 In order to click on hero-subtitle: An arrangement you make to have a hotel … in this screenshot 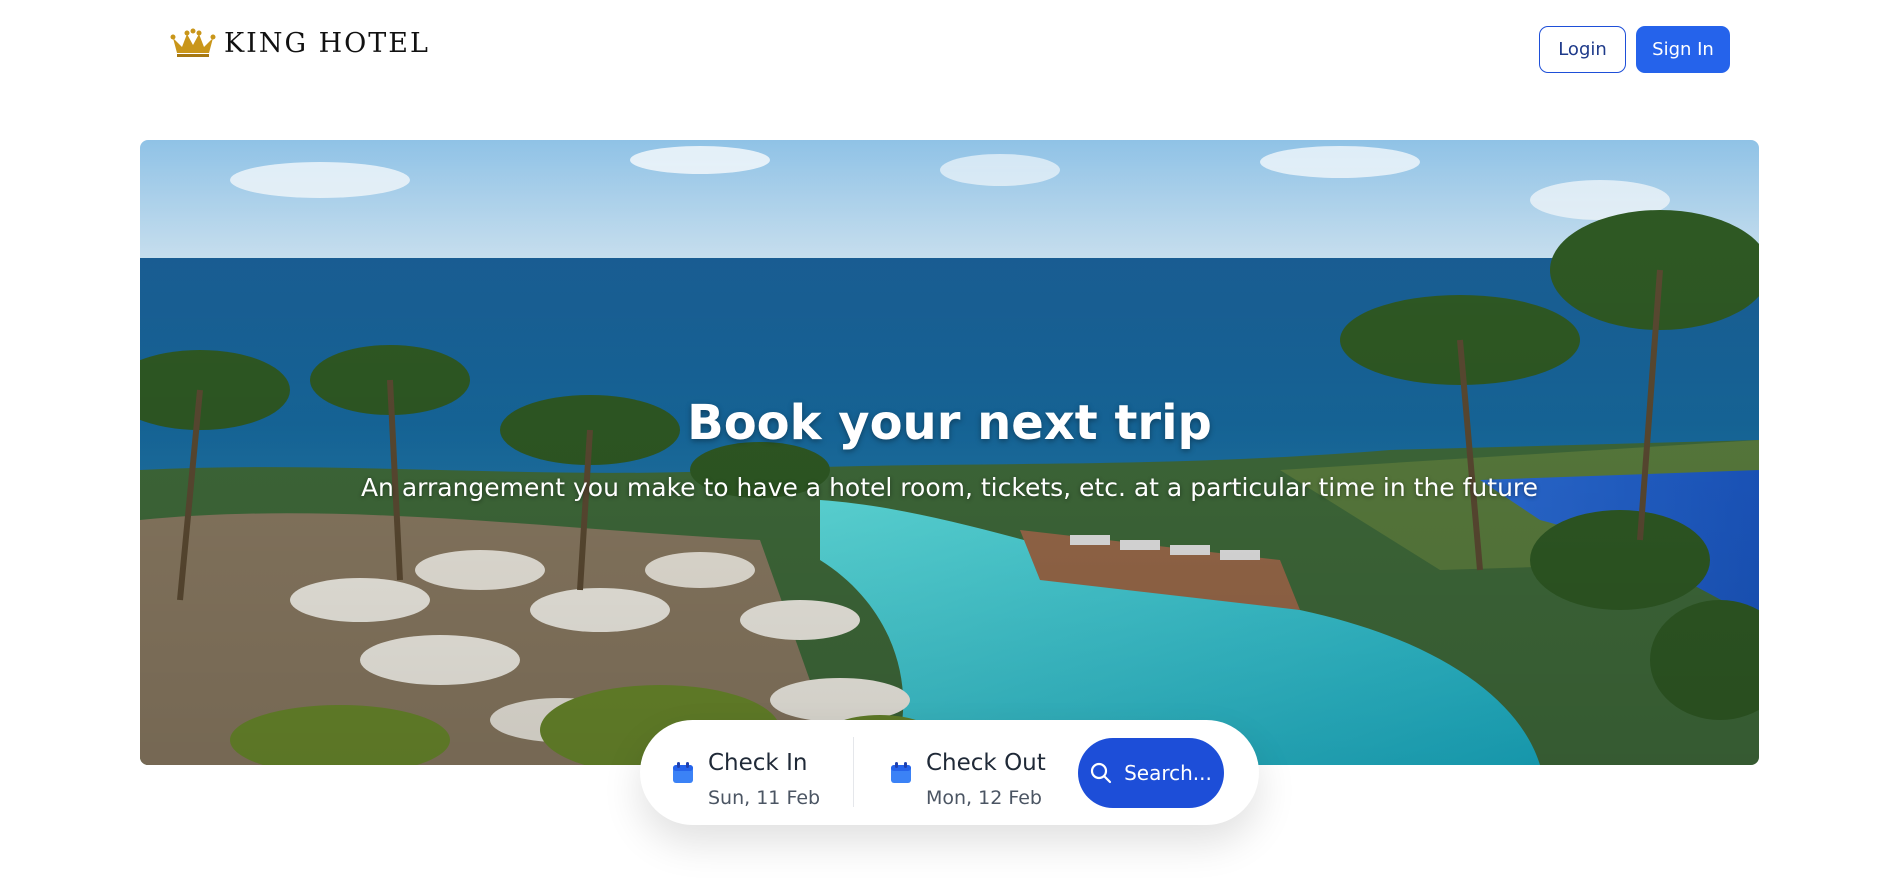, I will do `click(949, 487)`.